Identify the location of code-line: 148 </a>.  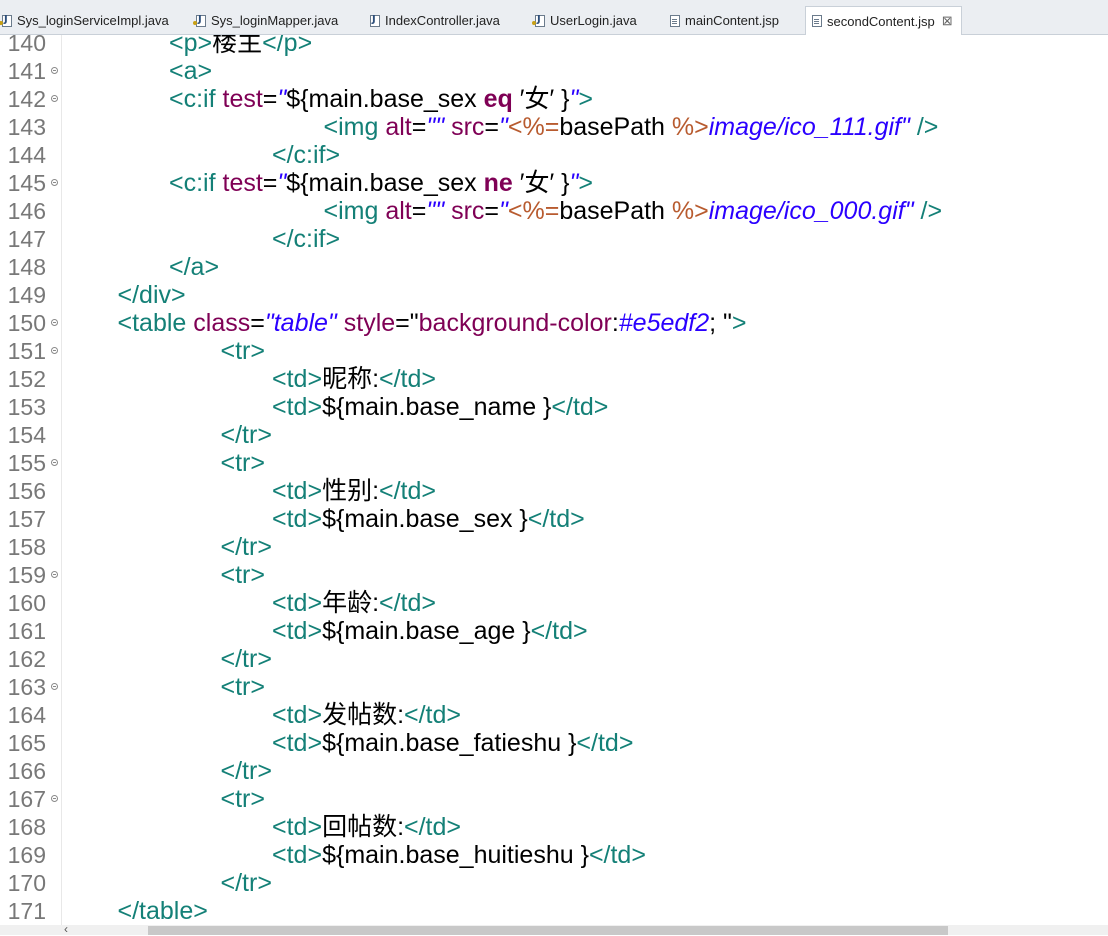
(554, 267).